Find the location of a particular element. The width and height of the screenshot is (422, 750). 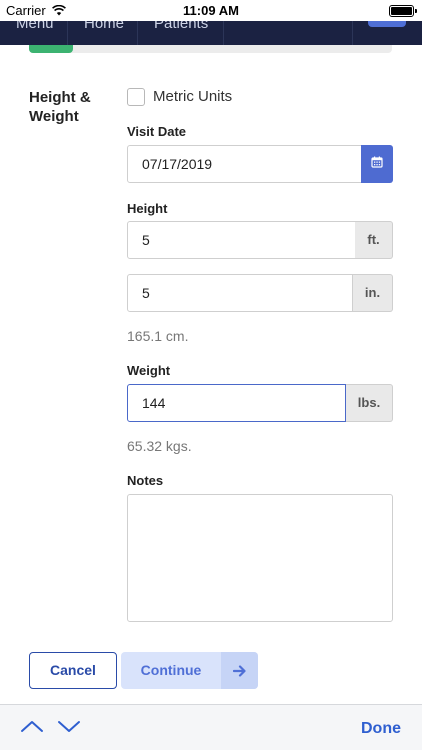

notes-textarea is located at coordinates (260, 558).